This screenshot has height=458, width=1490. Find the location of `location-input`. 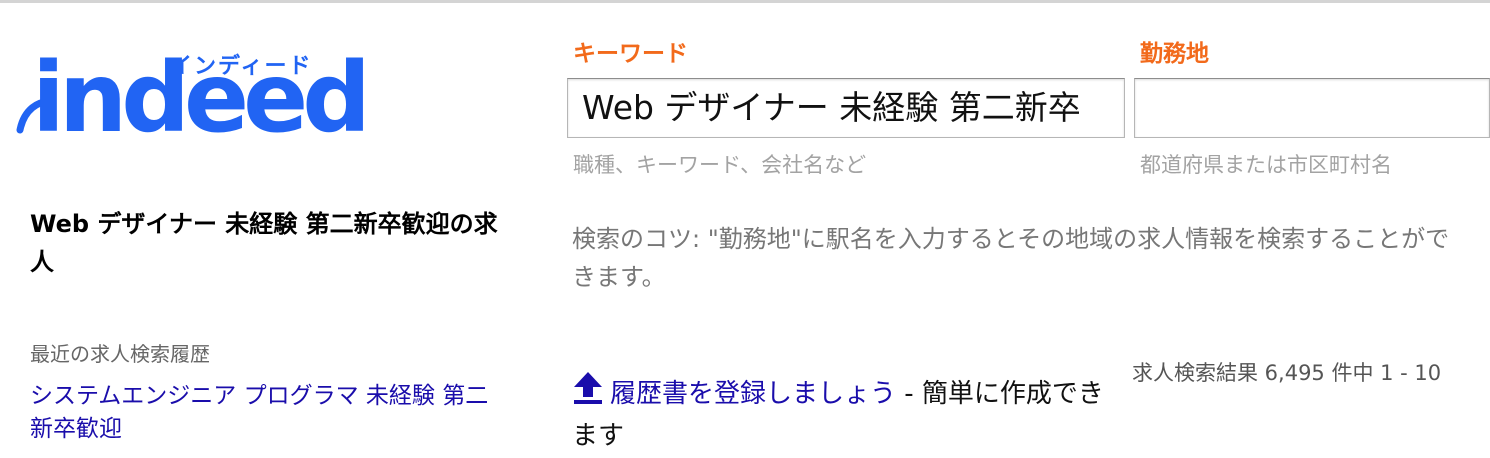

location-input is located at coordinates (1312, 108).